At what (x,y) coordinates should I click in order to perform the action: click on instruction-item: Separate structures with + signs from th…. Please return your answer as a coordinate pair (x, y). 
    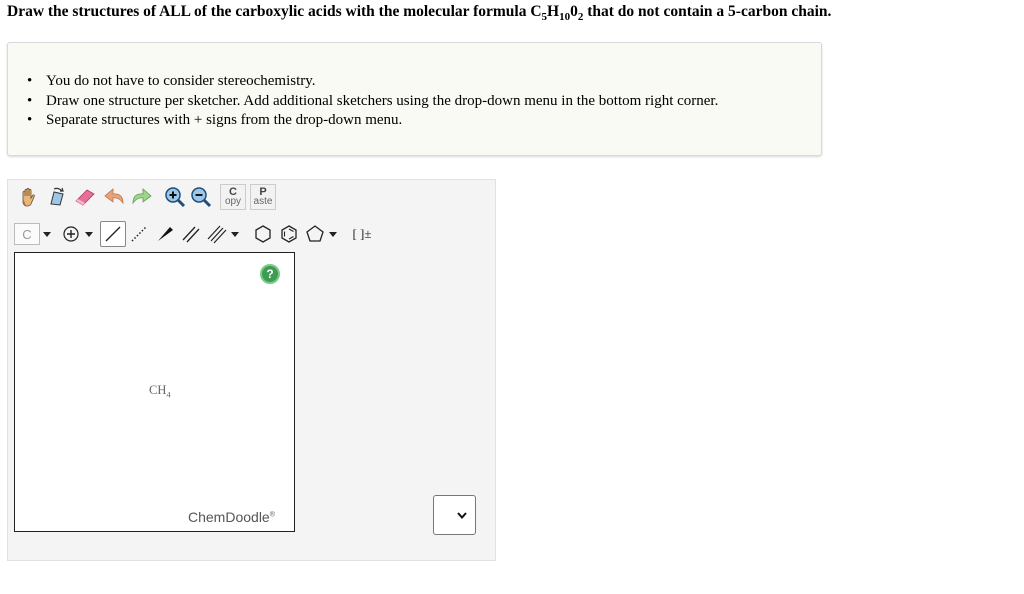
    Looking at the image, I should click on (372, 121).